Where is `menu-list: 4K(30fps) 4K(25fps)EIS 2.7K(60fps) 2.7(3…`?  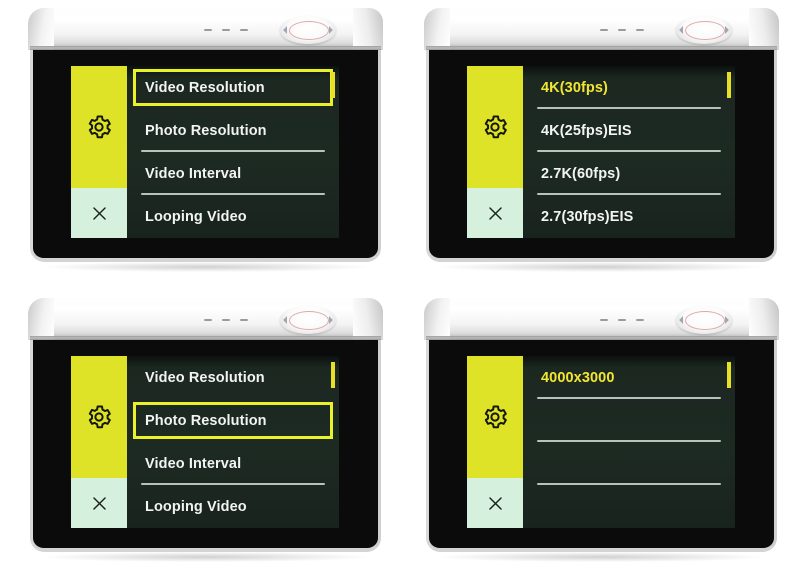
menu-list: 4K(30fps) 4K(25fps)EIS 2.7K(60fps) 2.7(3… is located at coordinates (629, 152).